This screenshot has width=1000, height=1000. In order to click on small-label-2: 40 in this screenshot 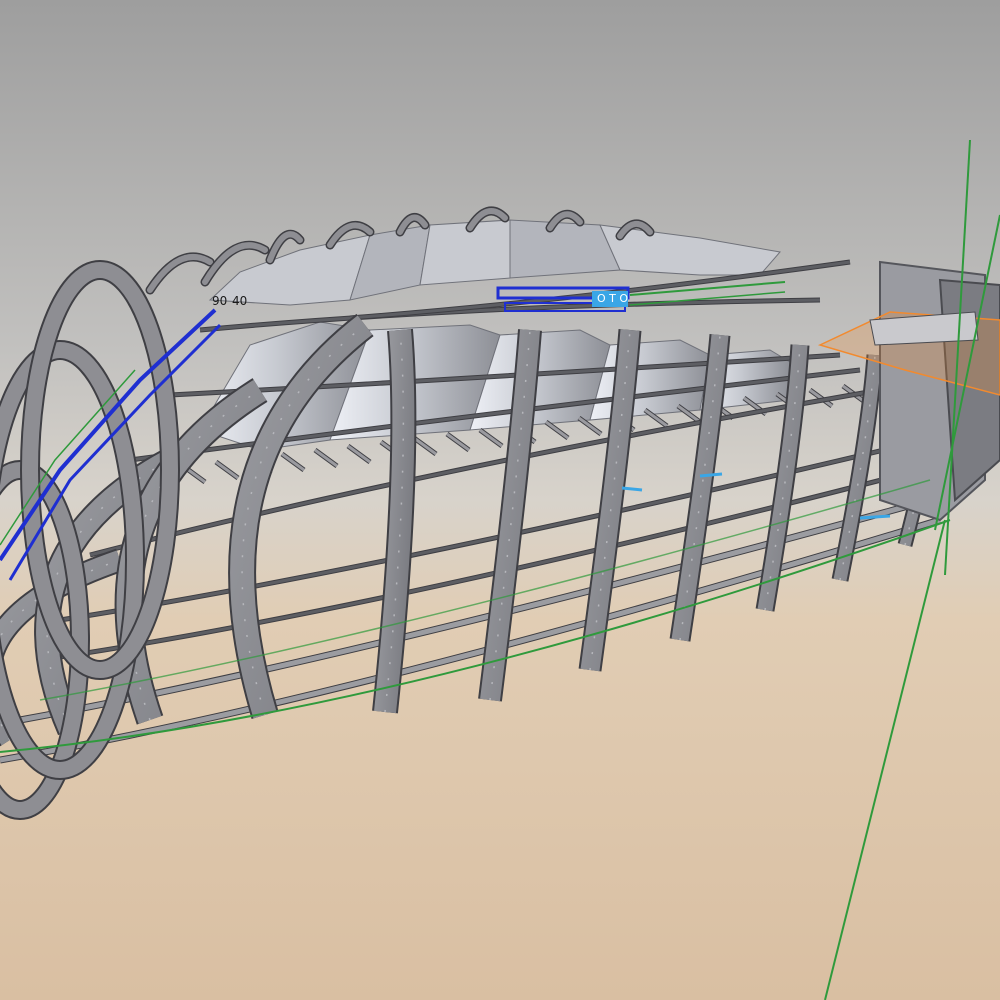, I will do `click(239, 301)`.